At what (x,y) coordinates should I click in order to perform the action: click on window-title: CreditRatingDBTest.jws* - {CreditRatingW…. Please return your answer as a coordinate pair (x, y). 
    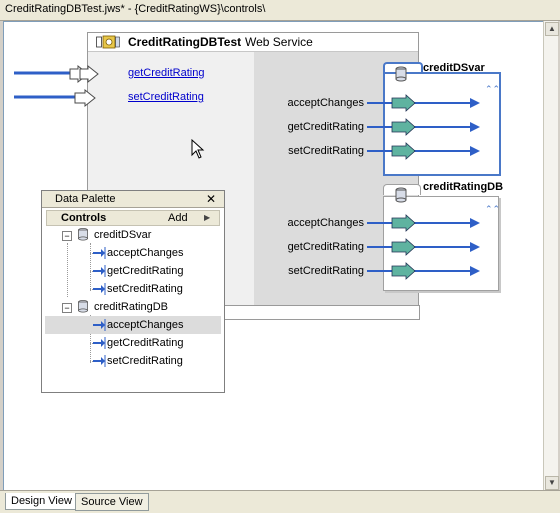
    Looking at the image, I should click on (135, 9).